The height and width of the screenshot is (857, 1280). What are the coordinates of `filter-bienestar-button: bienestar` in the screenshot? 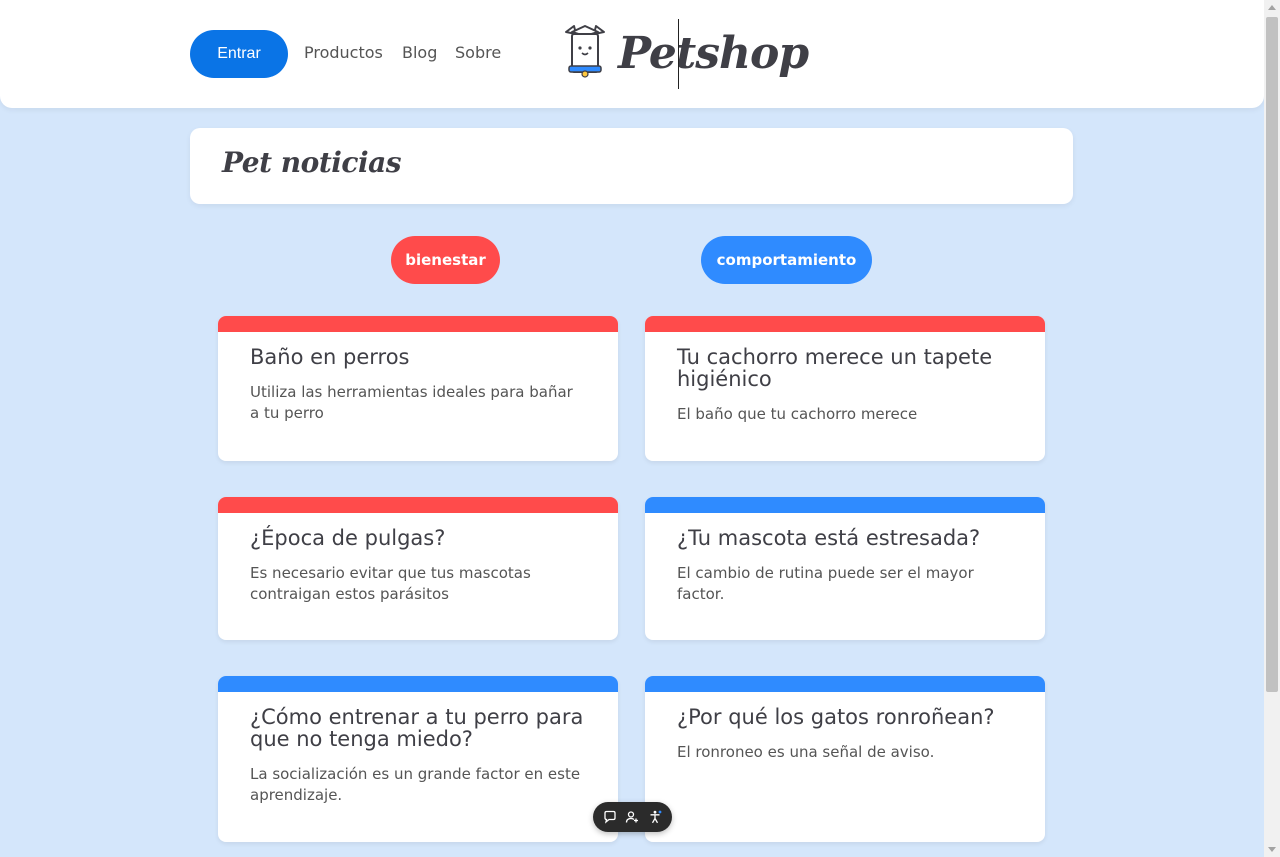 It's located at (445, 260).